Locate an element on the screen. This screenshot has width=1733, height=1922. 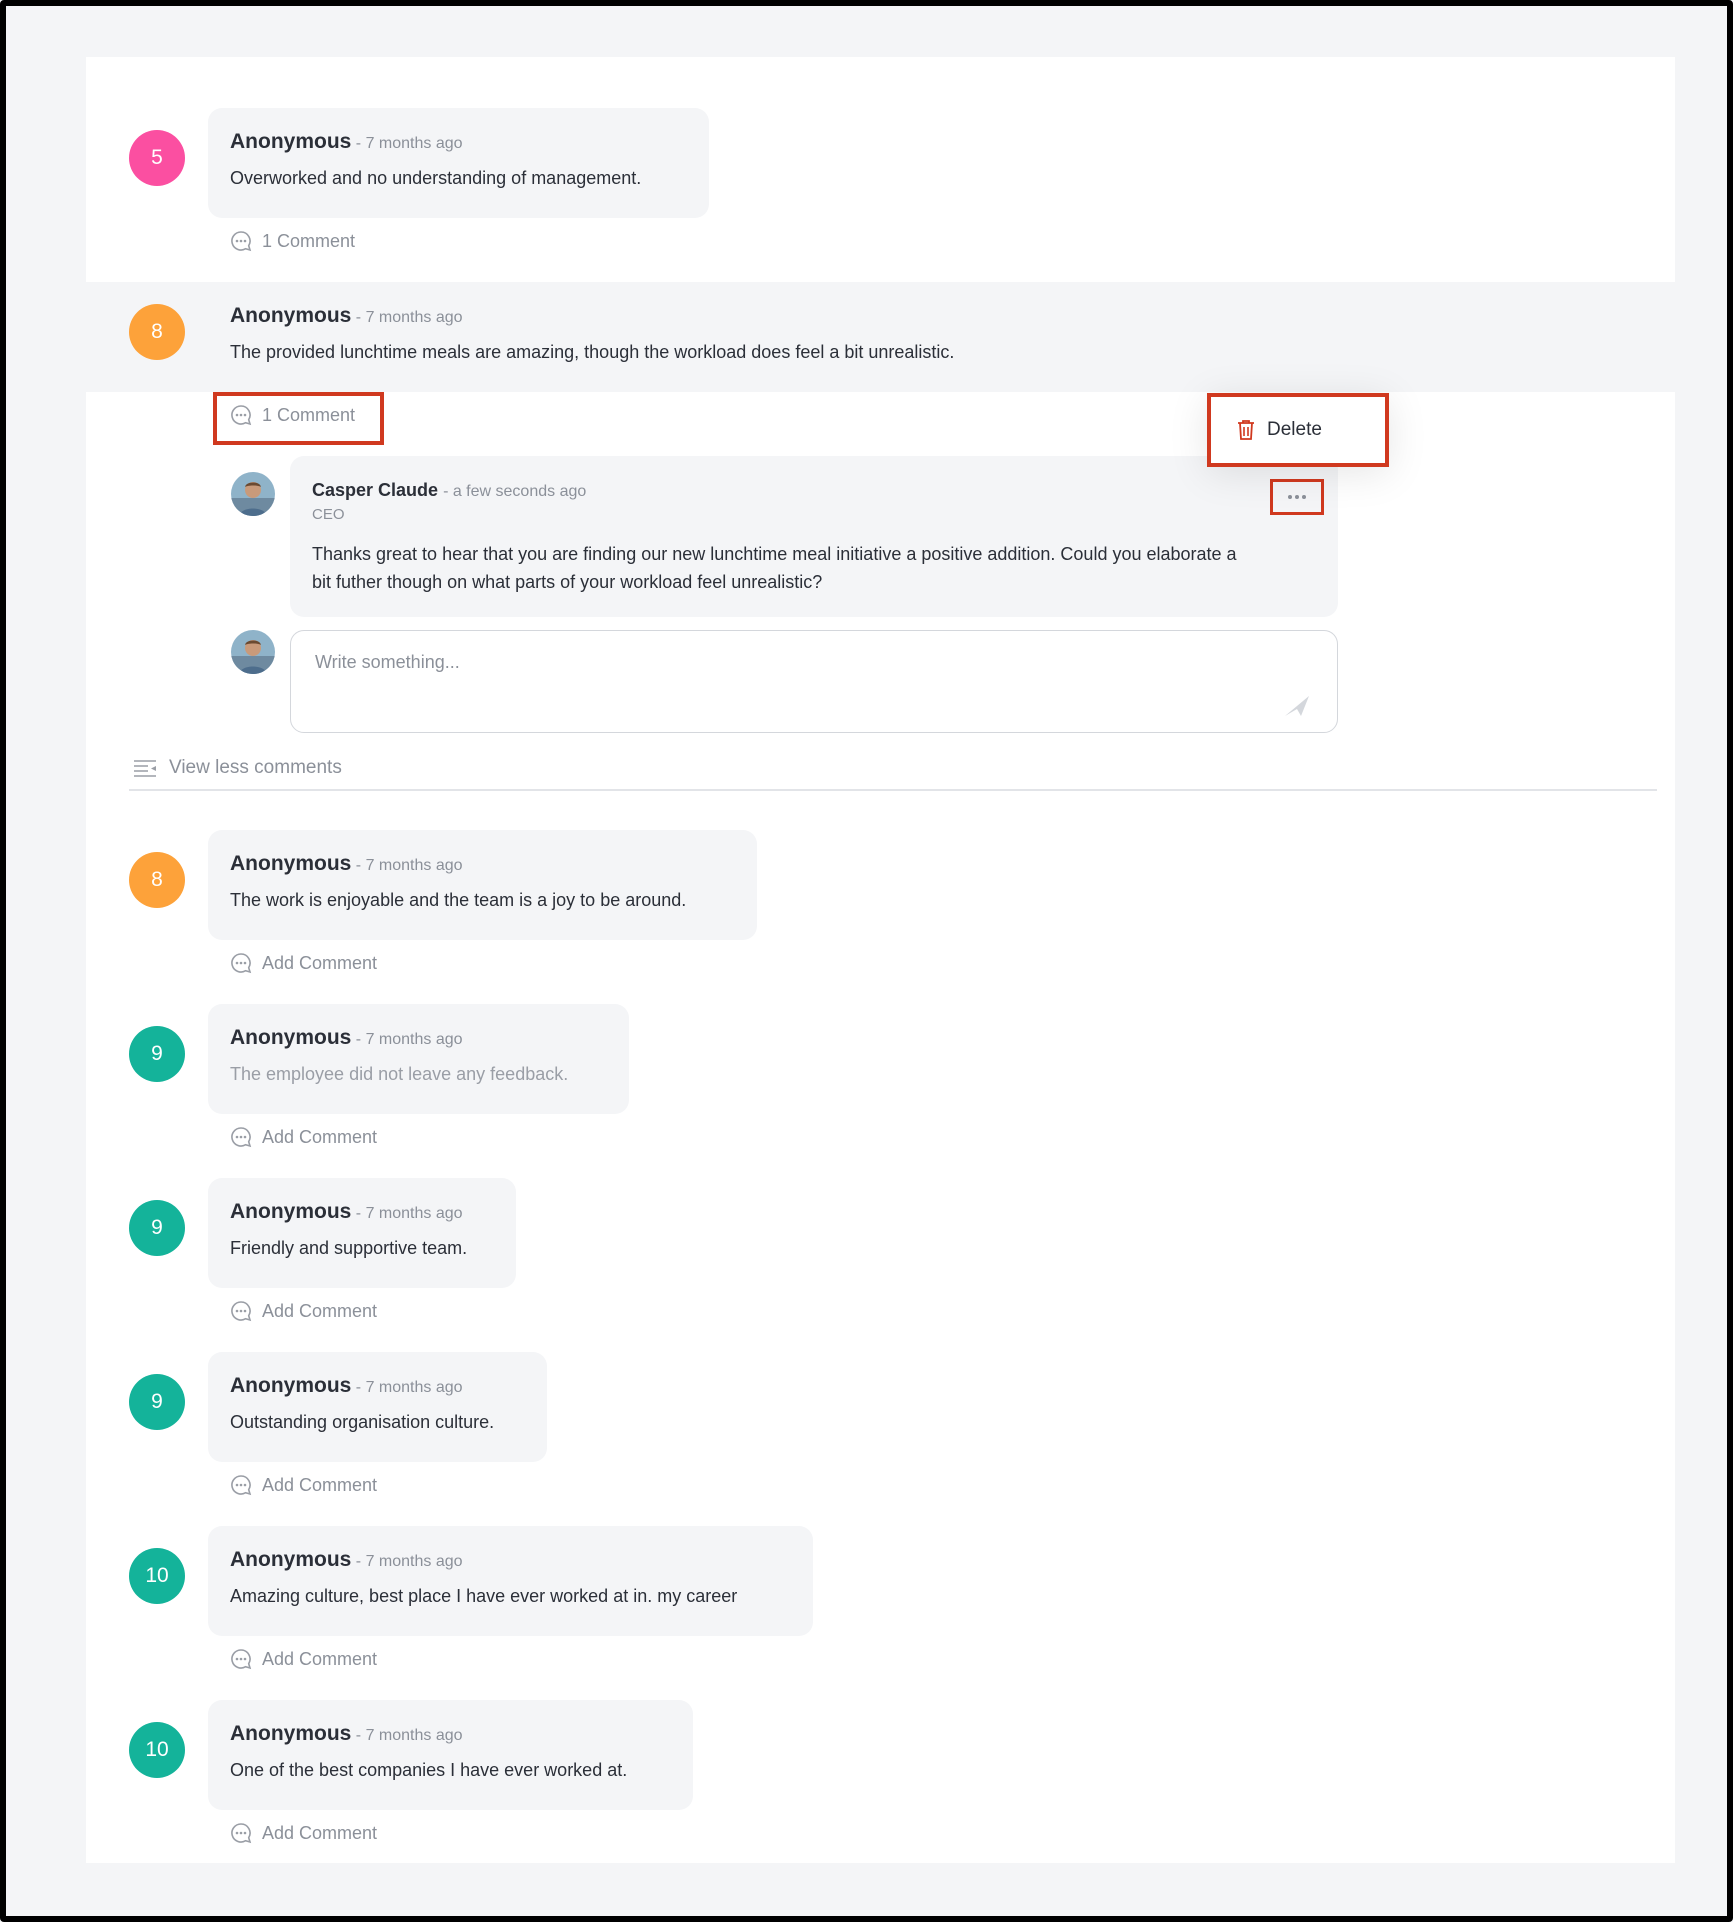
comment-input is located at coordinates (765, 662).